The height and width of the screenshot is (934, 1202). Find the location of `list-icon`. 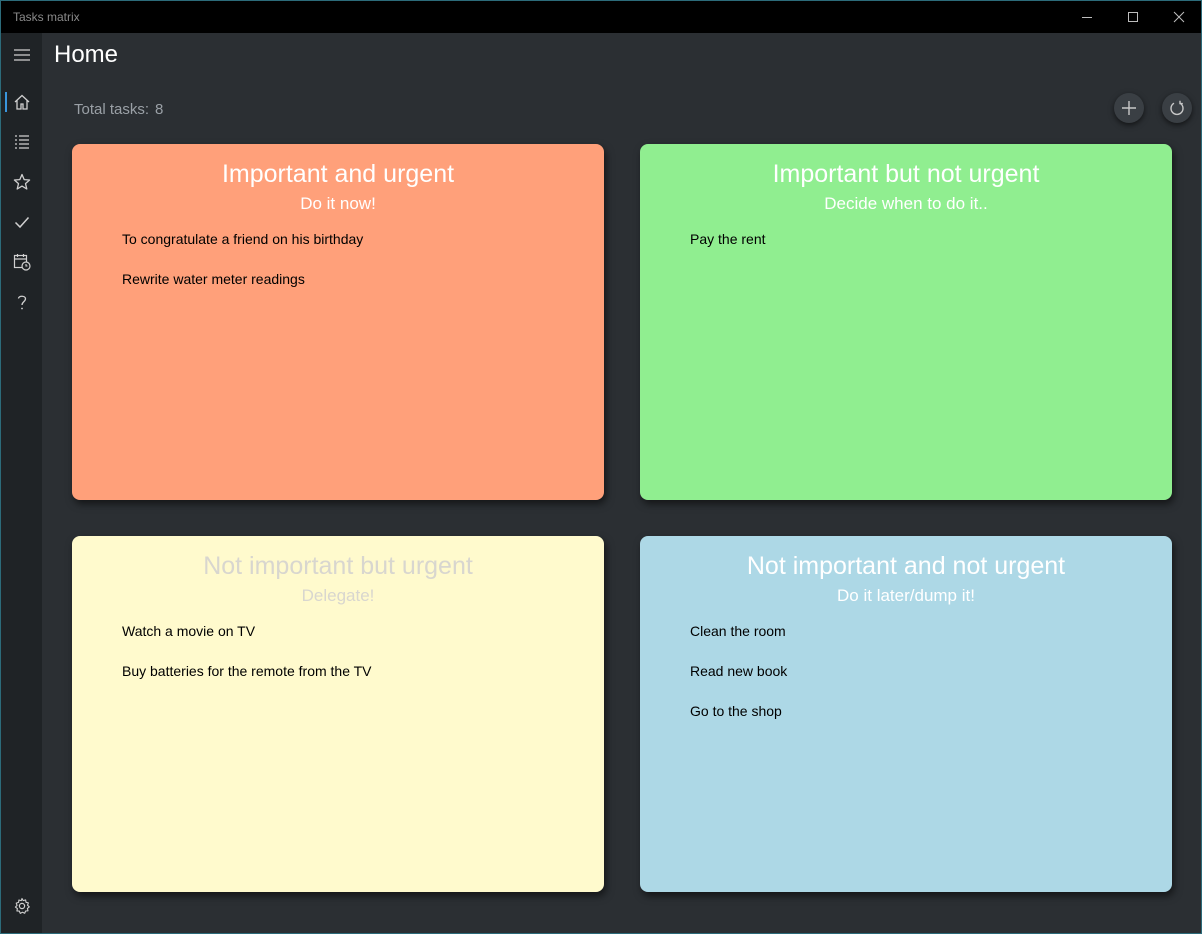

list-icon is located at coordinates (21, 142).